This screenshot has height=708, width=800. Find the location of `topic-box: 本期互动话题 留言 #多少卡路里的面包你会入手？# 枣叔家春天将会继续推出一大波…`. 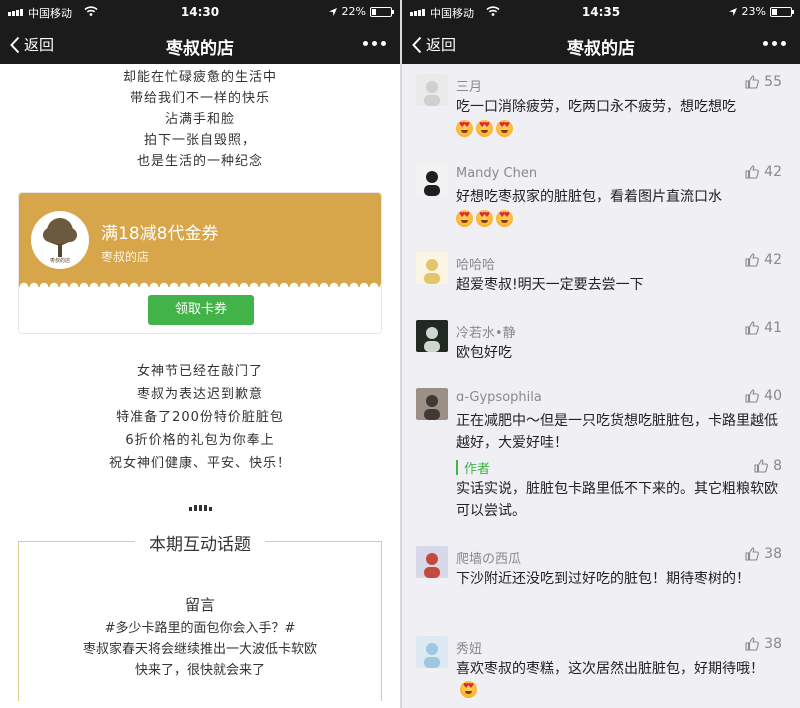

topic-box: 本期互动话题 留言 #多少卡路里的面包你会入手？# 枣叔家春天将会继续推出一大波… is located at coordinates (200, 615).